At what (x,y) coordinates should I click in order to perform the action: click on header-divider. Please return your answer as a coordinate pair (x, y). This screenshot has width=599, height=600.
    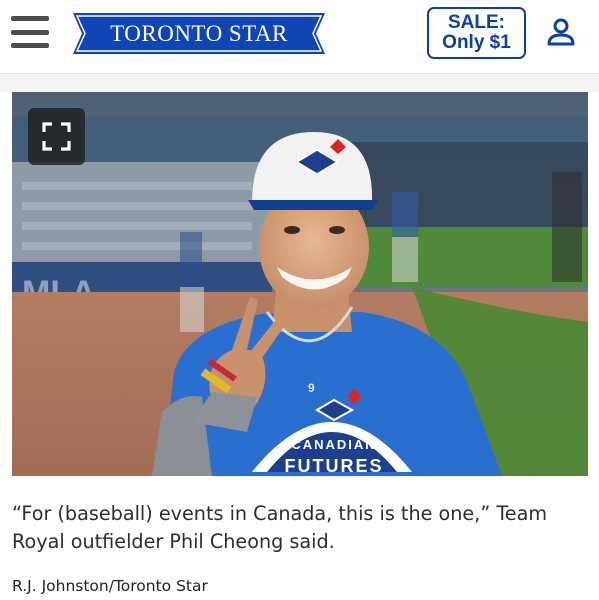
    Looking at the image, I should click on (299, 83).